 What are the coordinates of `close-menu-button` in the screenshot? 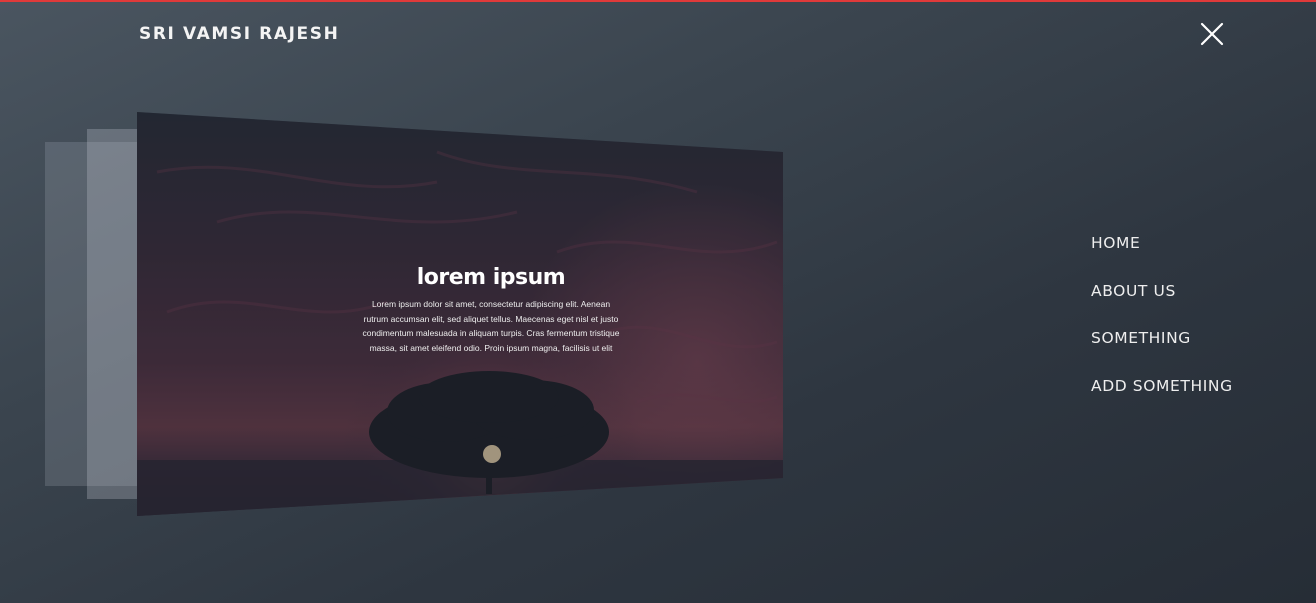 It's located at (1212, 34).